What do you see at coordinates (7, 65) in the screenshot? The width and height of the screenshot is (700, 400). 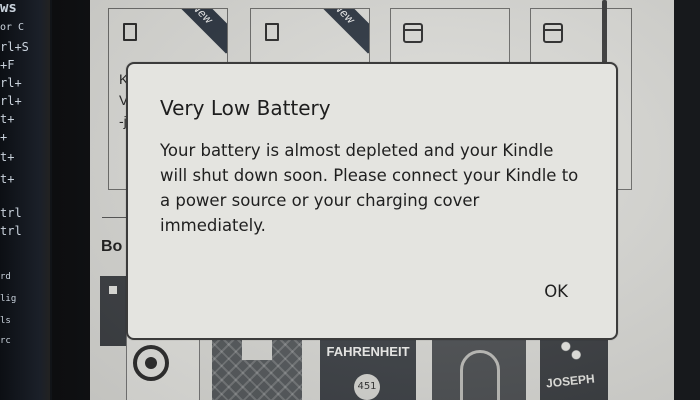 I see `laptop-text-line: +F` at bounding box center [7, 65].